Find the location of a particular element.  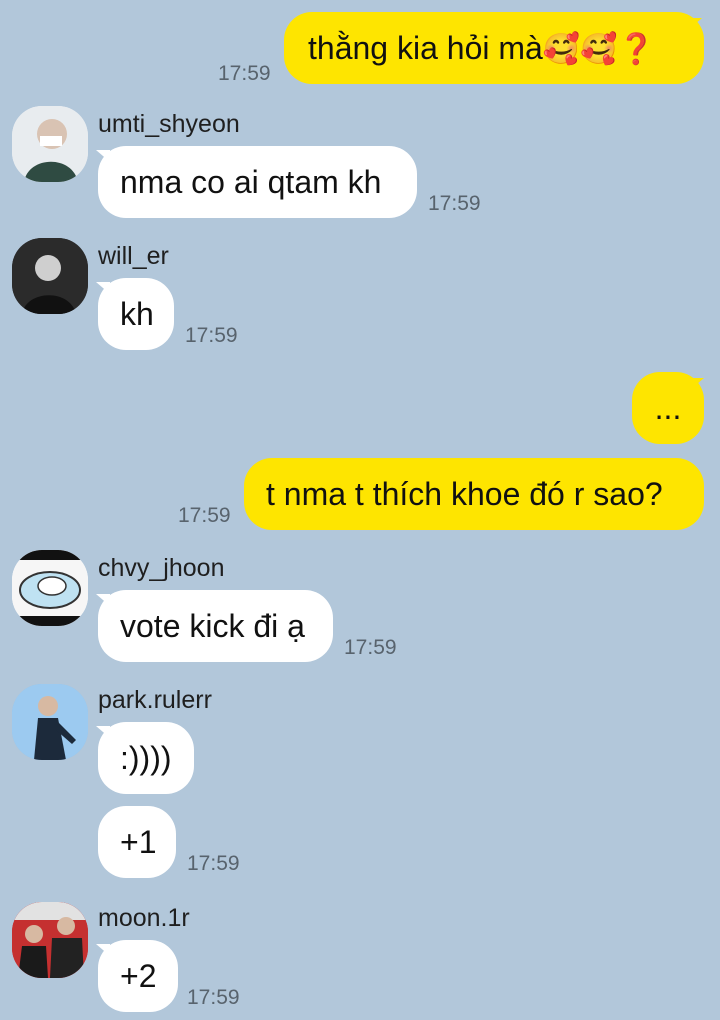

message-text: +2 is located at coordinates (138, 976).